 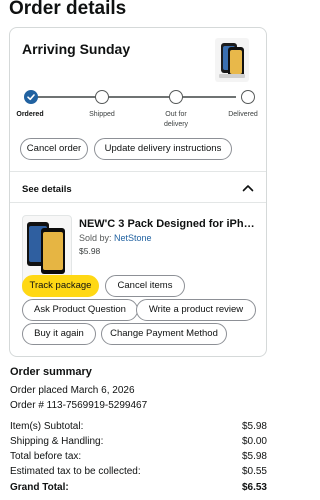 What do you see at coordinates (145, 286) in the screenshot?
I see `cancel-items-button: Cancel items` at bounding box center [145, 286].